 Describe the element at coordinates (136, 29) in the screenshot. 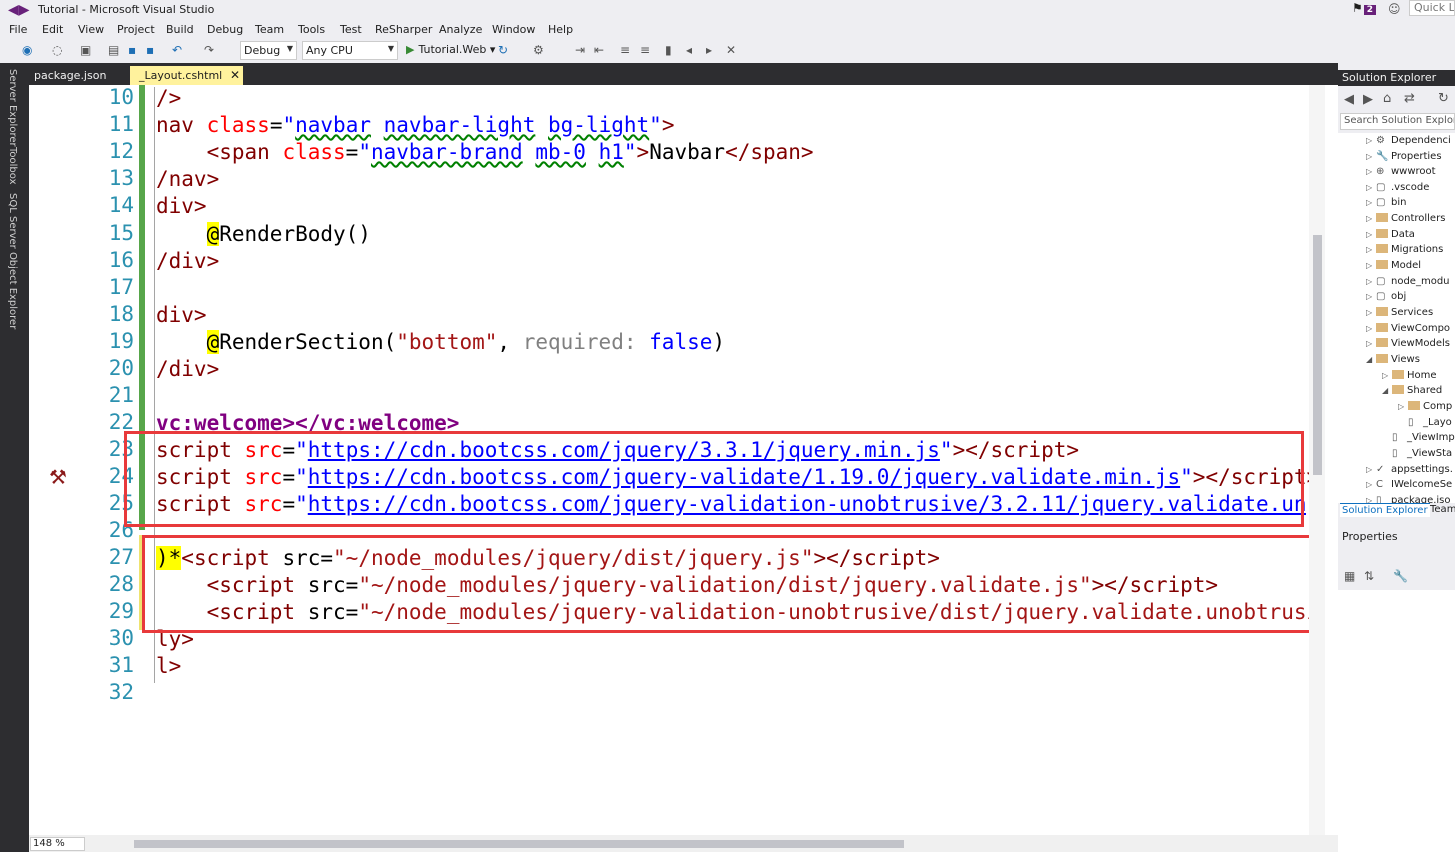

I see `menu-project: Project` at that location.